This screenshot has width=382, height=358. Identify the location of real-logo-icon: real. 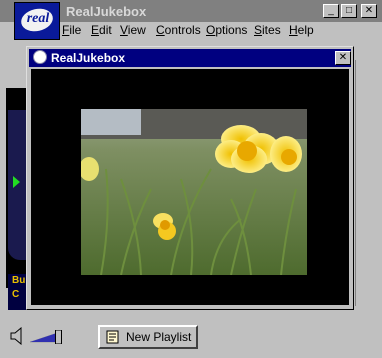
(37, 21).